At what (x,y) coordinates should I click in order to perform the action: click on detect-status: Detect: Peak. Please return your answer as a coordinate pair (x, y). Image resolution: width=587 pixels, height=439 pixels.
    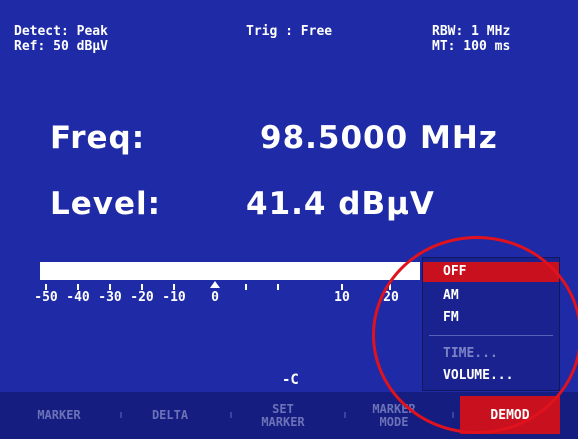
    Looking at the image, I should click on (61, 31).